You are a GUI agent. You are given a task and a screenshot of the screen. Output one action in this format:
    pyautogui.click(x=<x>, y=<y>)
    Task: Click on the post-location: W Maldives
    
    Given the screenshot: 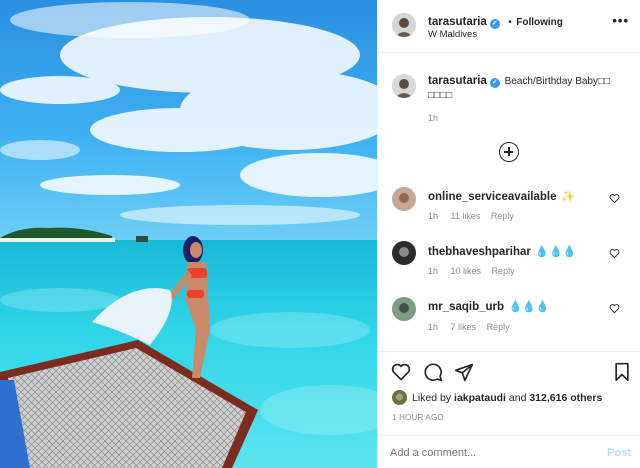 What is the action you would take?
    pyautogui.click(x=452, y=34)
    